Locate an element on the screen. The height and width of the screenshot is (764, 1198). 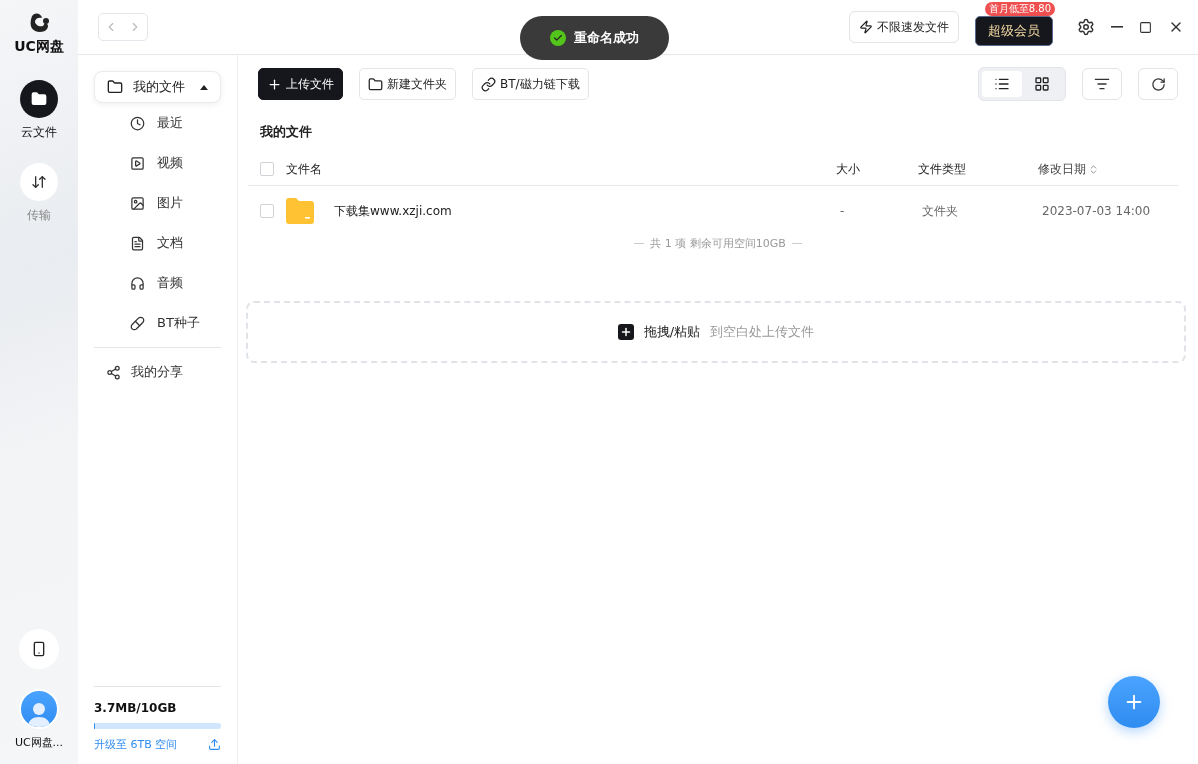
image-icon is located at coordinates (137, 203).